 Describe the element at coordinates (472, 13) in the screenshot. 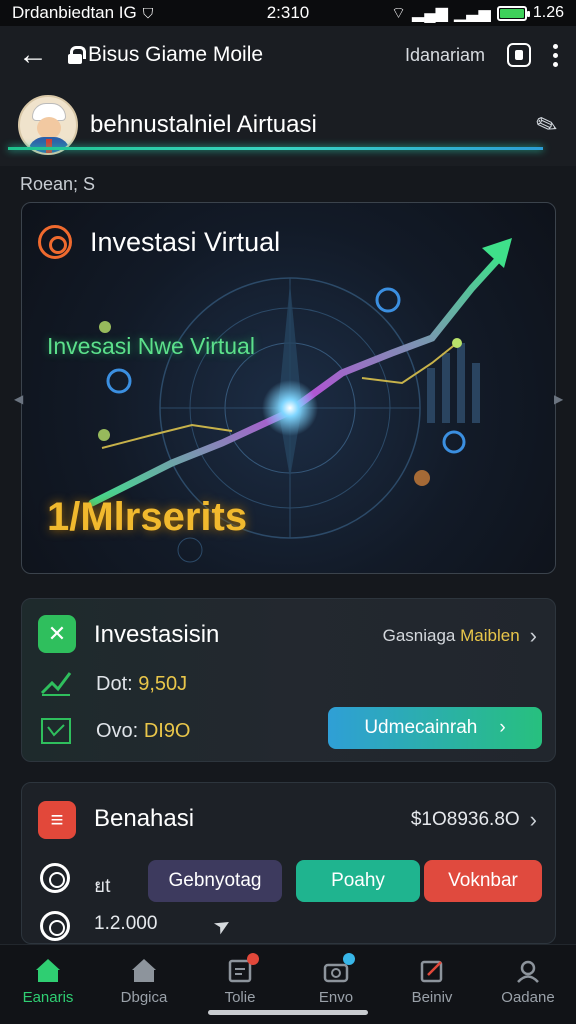

I see `signal-icon-2: ▁▃▅` at that location.